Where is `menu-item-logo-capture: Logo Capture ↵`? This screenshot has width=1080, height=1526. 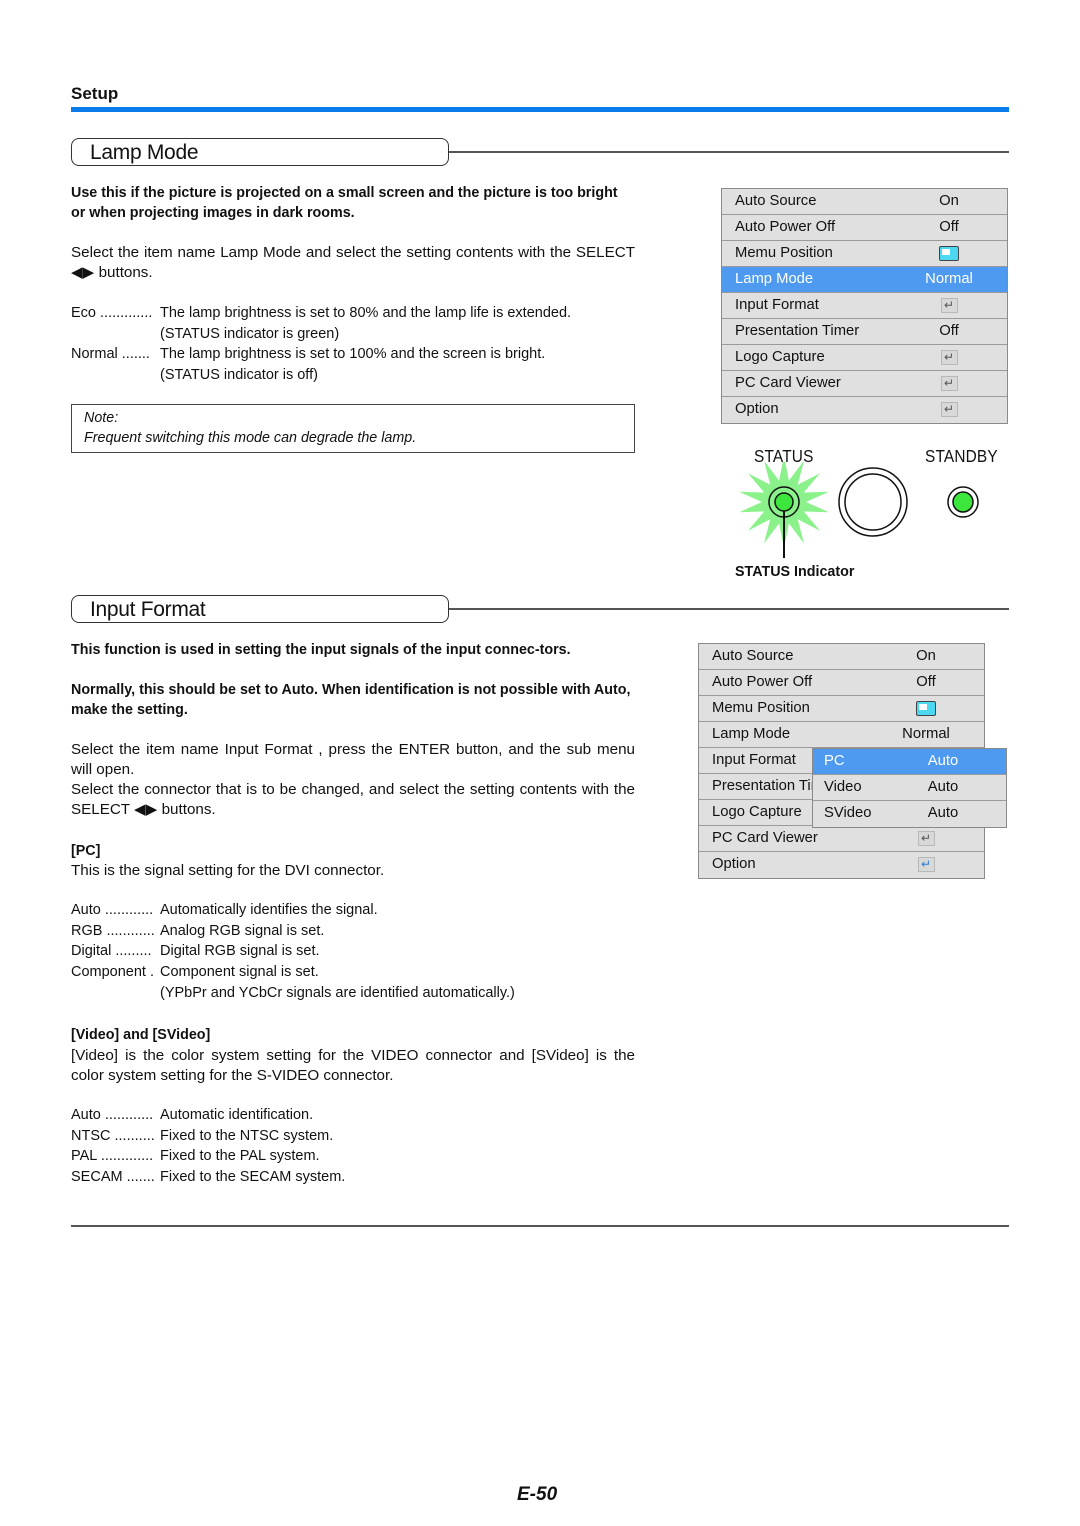 menu-item-logo-capture: Logo Capture ↵ is located at coordinates (864, 358).